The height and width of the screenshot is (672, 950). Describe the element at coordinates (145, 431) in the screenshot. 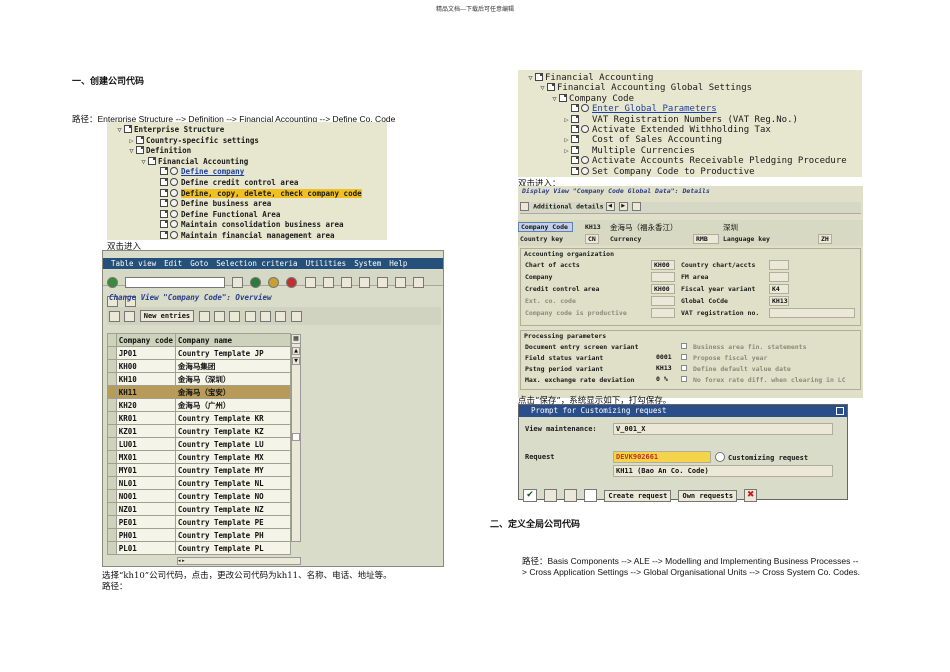

I see `company-code-cell: KZ01` at that location.